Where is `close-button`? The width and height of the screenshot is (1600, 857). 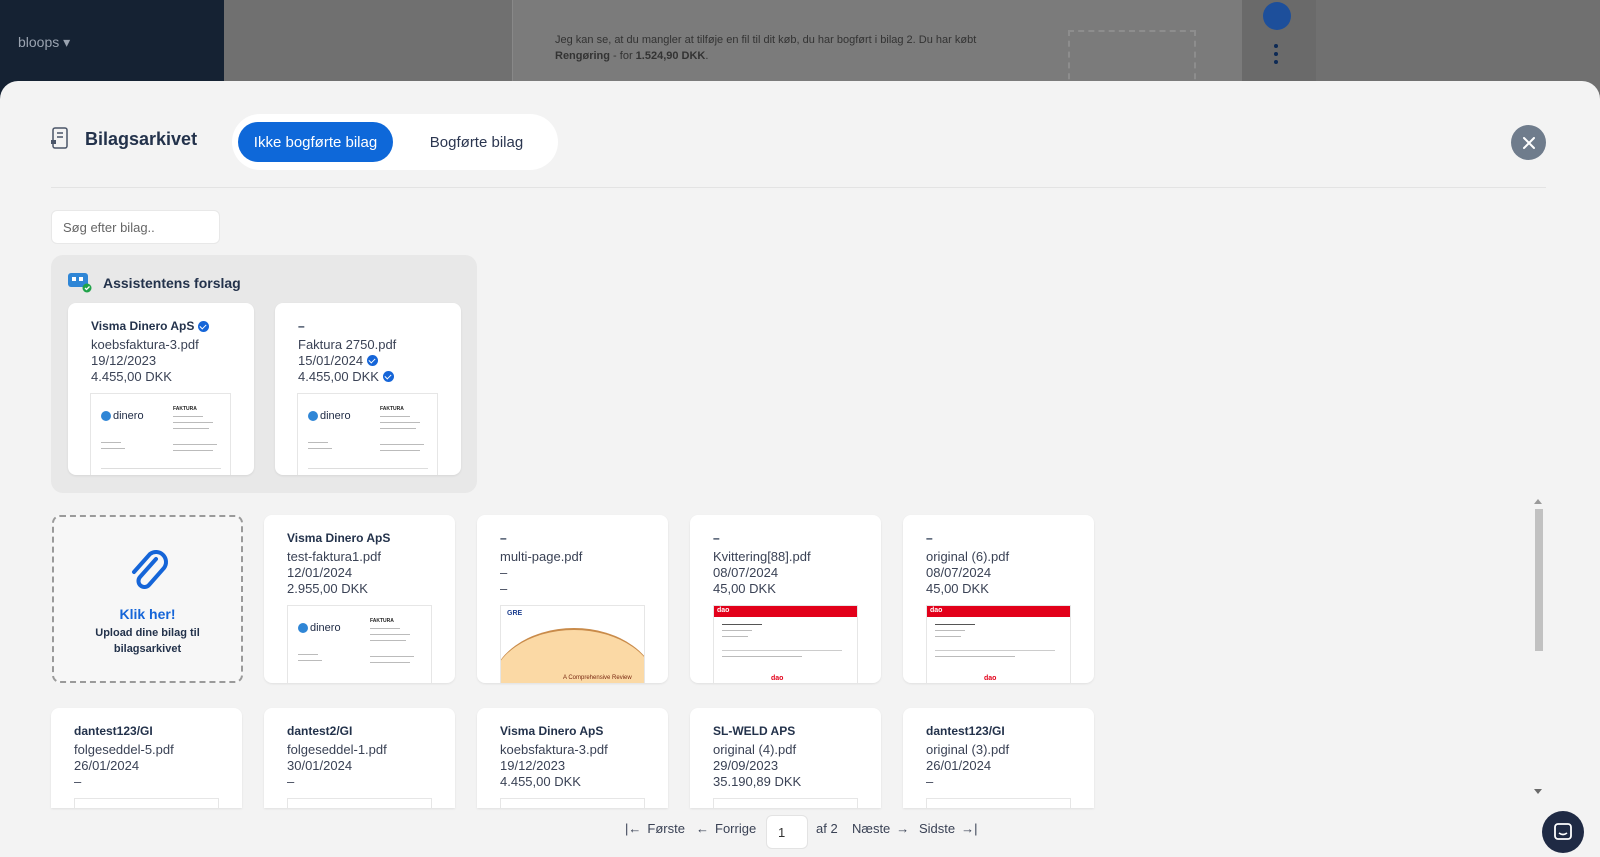
close-button is located at coordinates (1528, 142).